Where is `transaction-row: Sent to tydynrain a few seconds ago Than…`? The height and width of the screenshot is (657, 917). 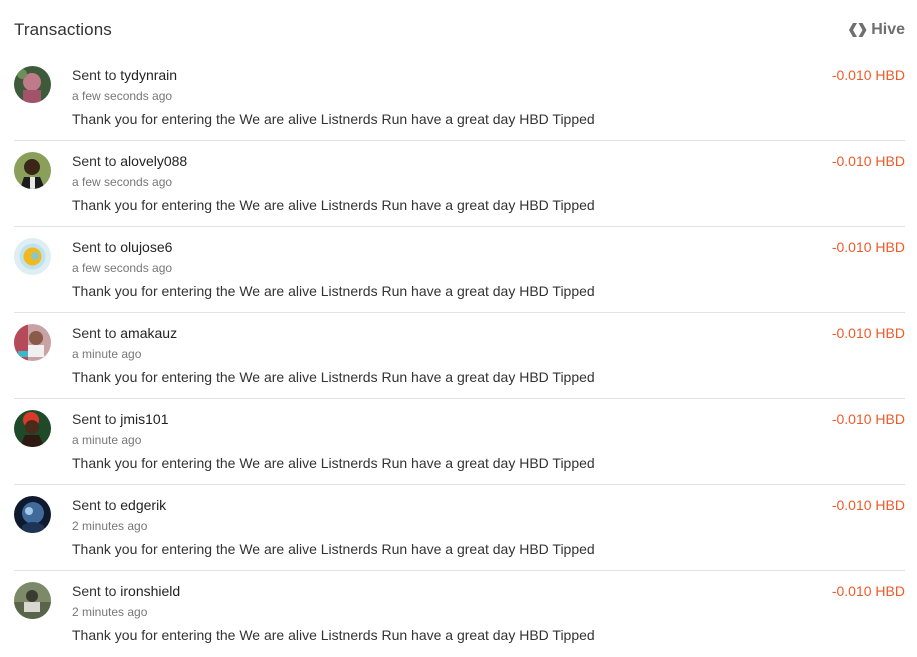
transaction-row: Sent to tydynrain a few seconds ago Than… is located at coordinates (459, 98).